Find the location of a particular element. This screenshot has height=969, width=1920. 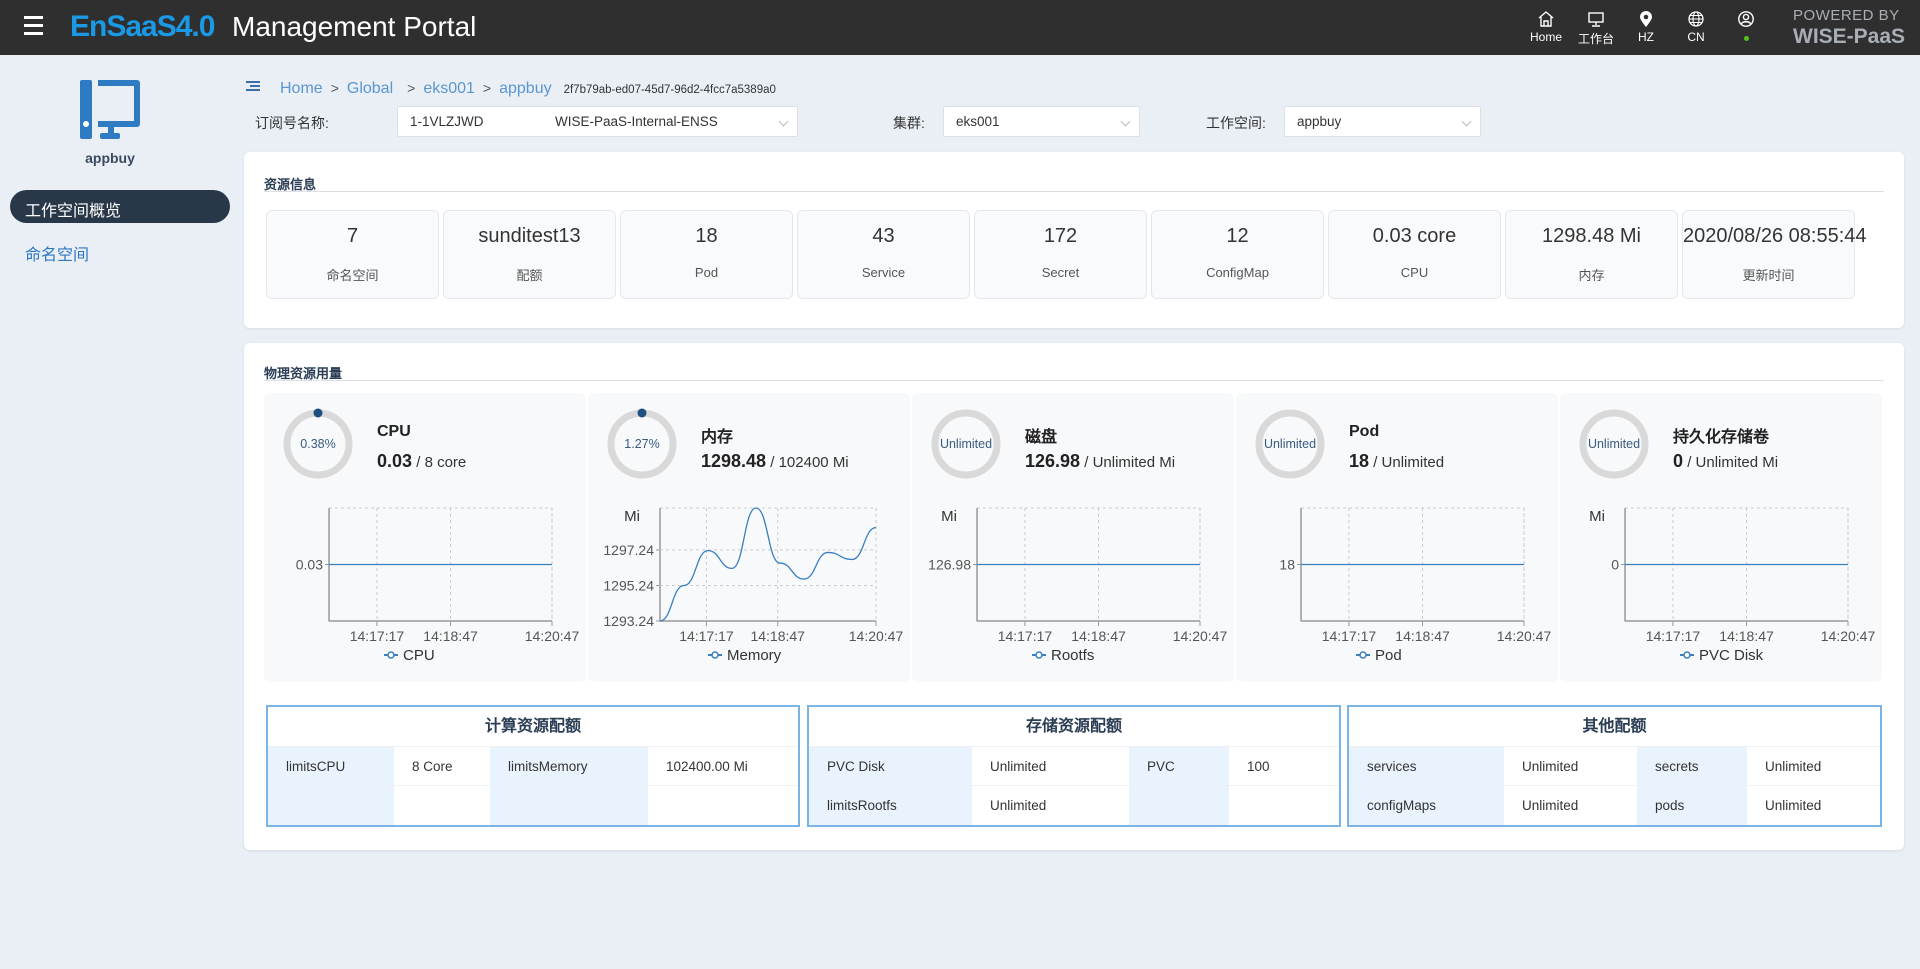

stat-memory: 1298.48 Mi 内存 is located at coordinates (1591, 254).